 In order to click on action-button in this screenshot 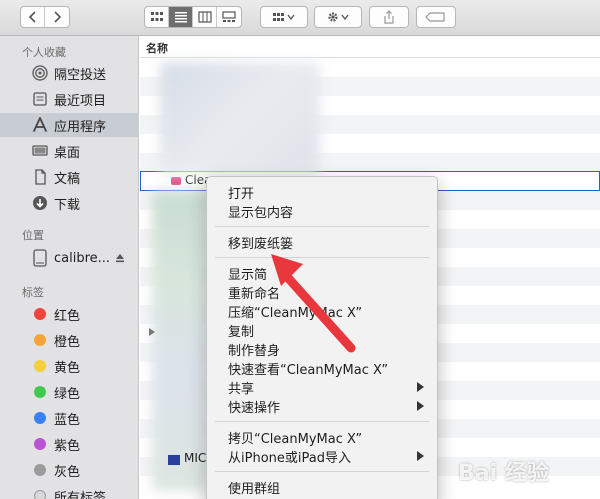, I will do `click(338, 17)`.